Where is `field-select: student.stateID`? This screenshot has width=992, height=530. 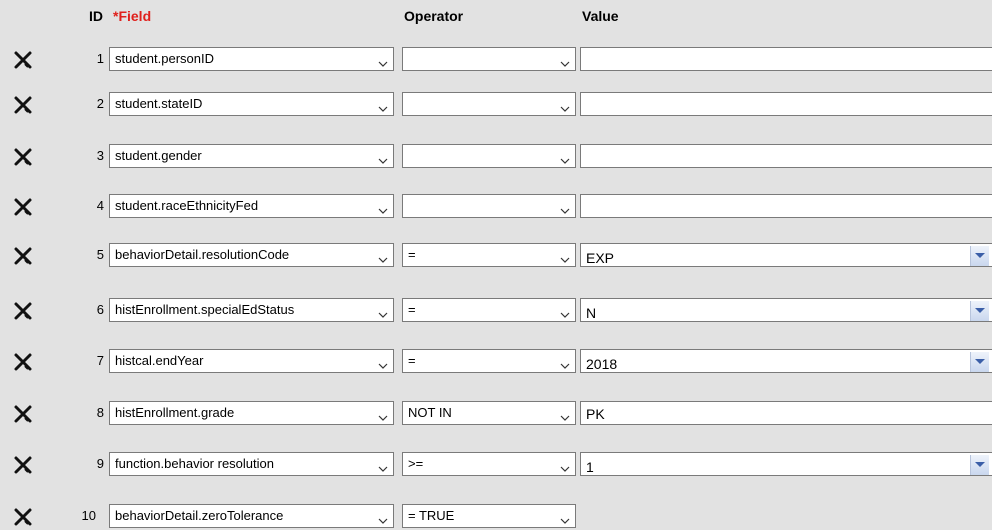 field-select: student.stateID is located at coordinates (251, 104).